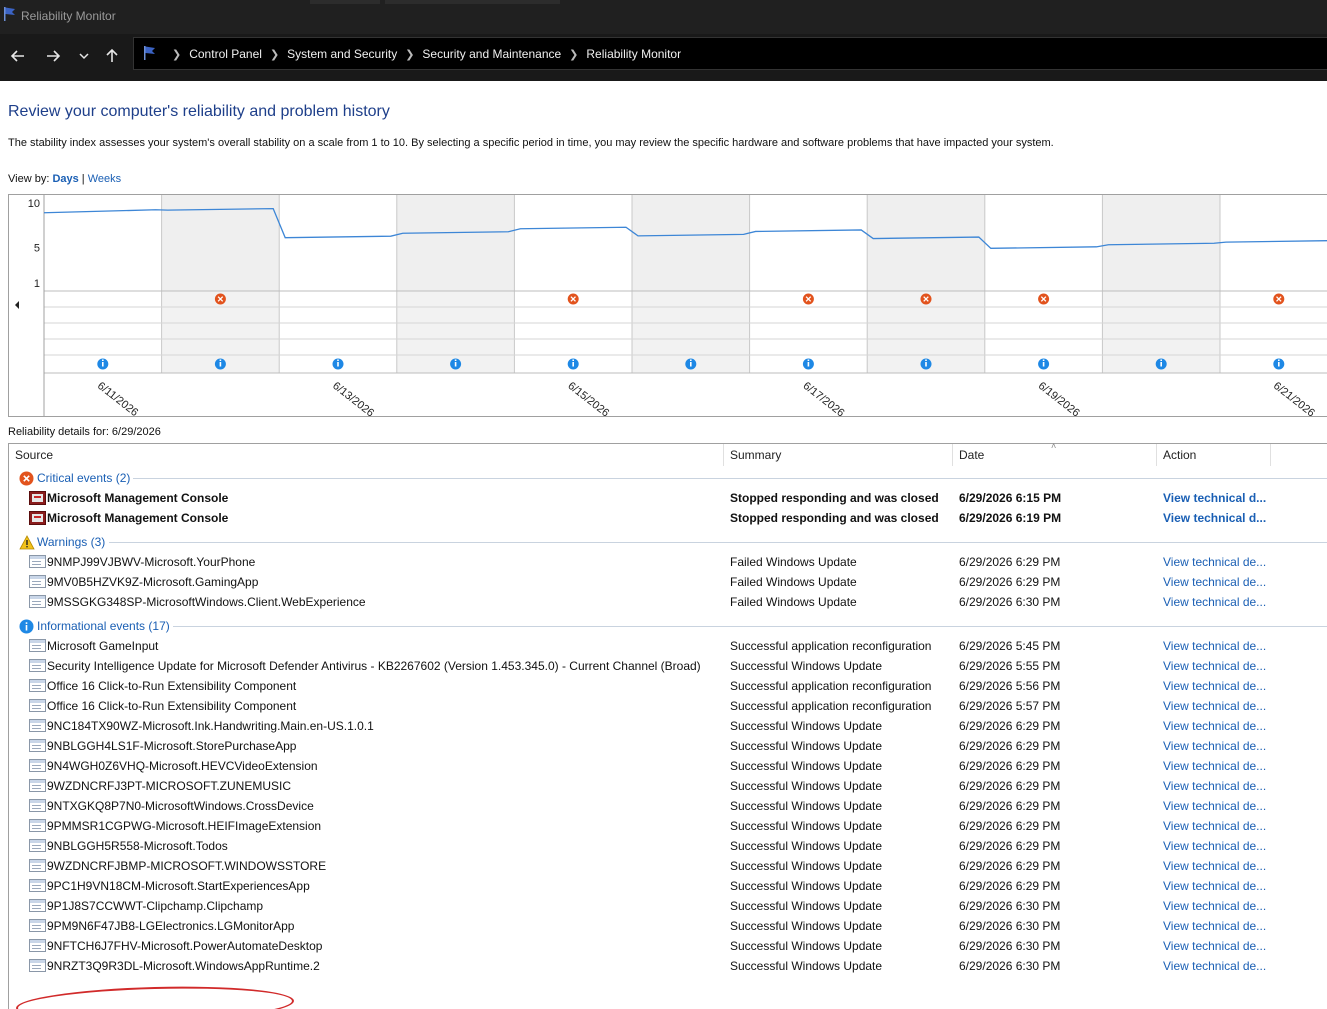 This screenshot has height=1009, width=1327. What do you see at coordinates (755, 455) in the screenshot?
I see `column-header-summary: Summary` at bounding box center [755, 455].